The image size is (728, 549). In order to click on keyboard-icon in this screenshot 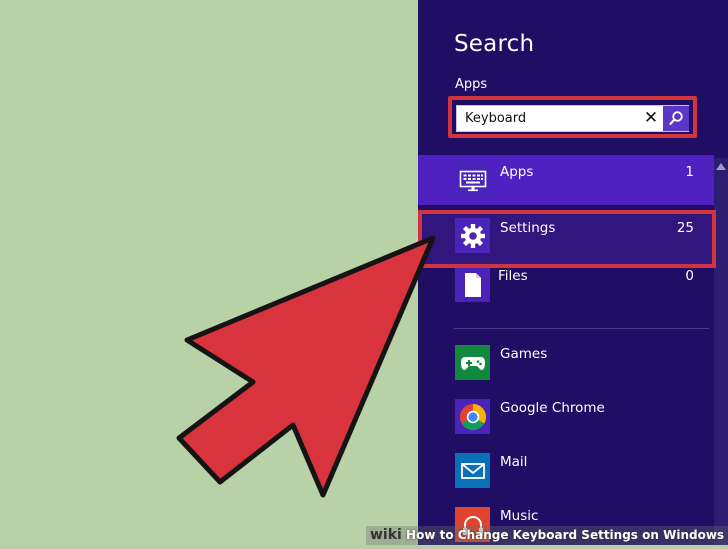, I will do `click(472, 180)`.